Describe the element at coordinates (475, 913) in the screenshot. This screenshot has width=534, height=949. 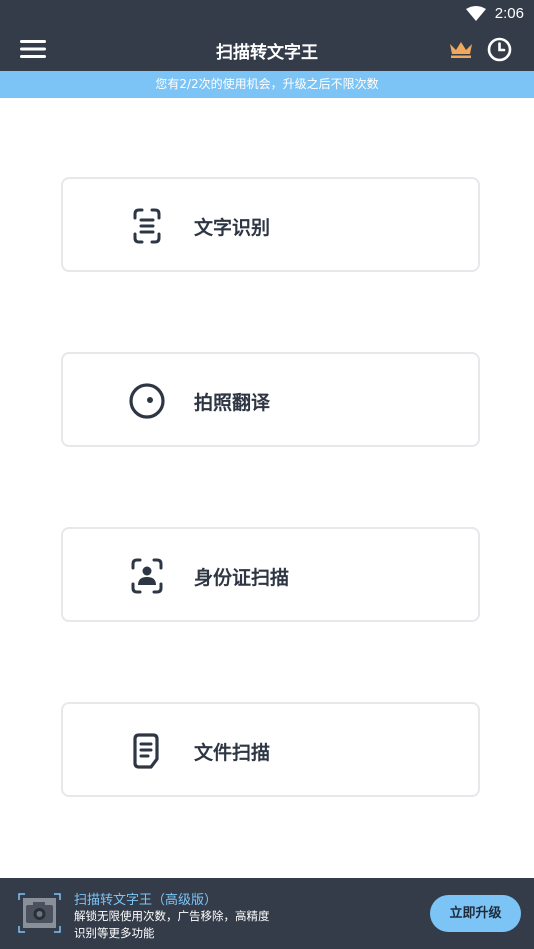
I see `upgrade-now-button: 立即升级` at that location.